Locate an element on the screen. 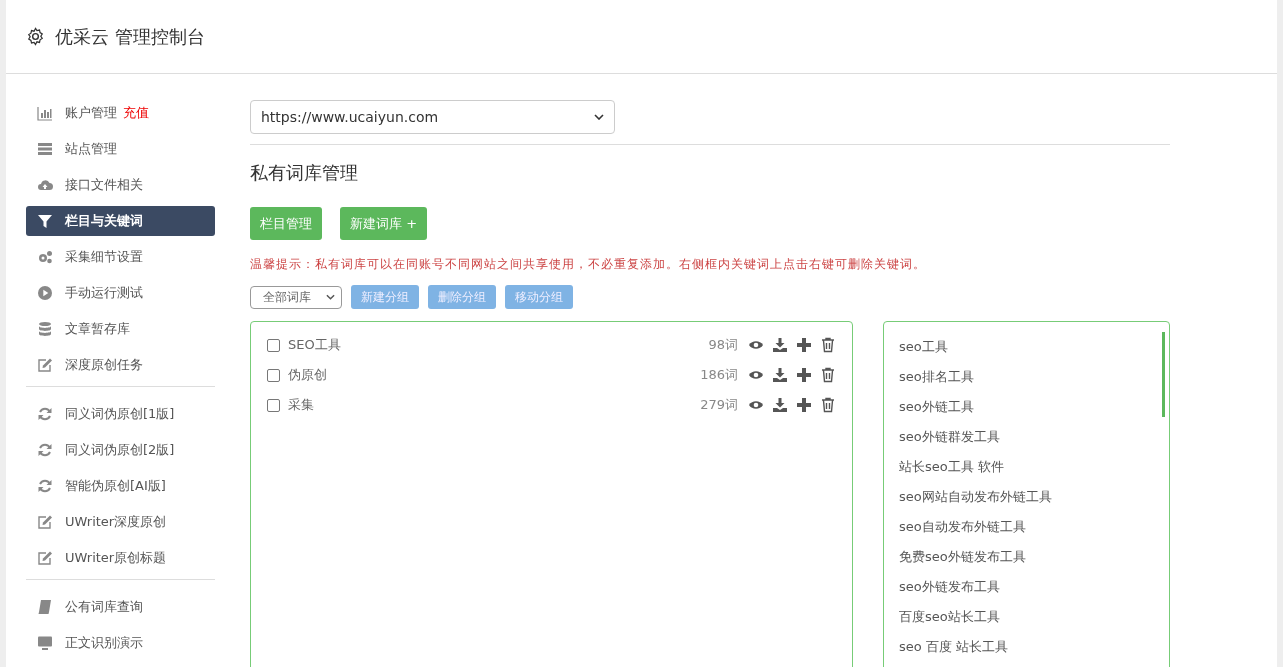 This screenshot has width=1283, height=667. sidebar-item: 站点管理 is located at coordinates (120, 149).